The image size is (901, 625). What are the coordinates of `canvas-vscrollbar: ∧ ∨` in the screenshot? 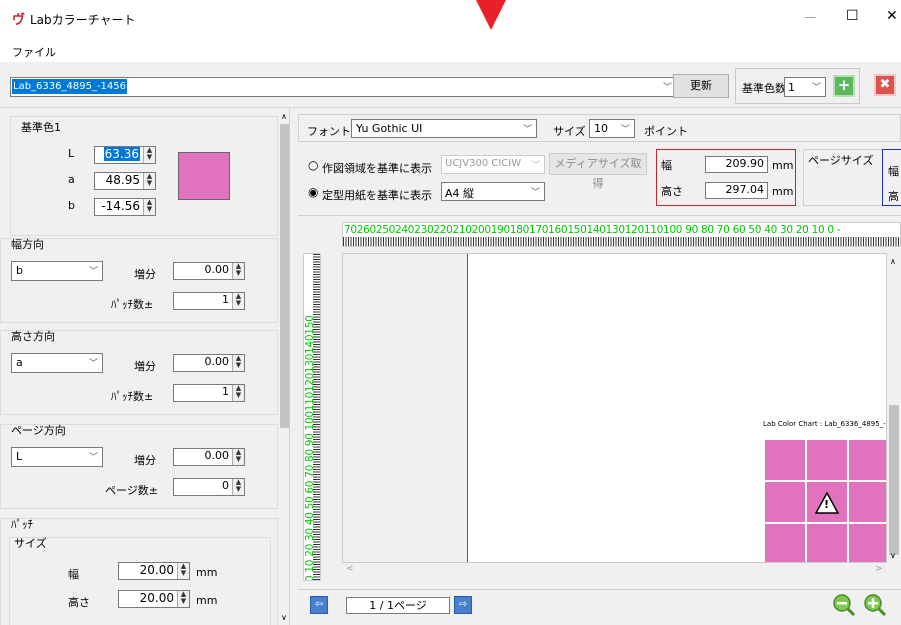 It's located at (894, 408).